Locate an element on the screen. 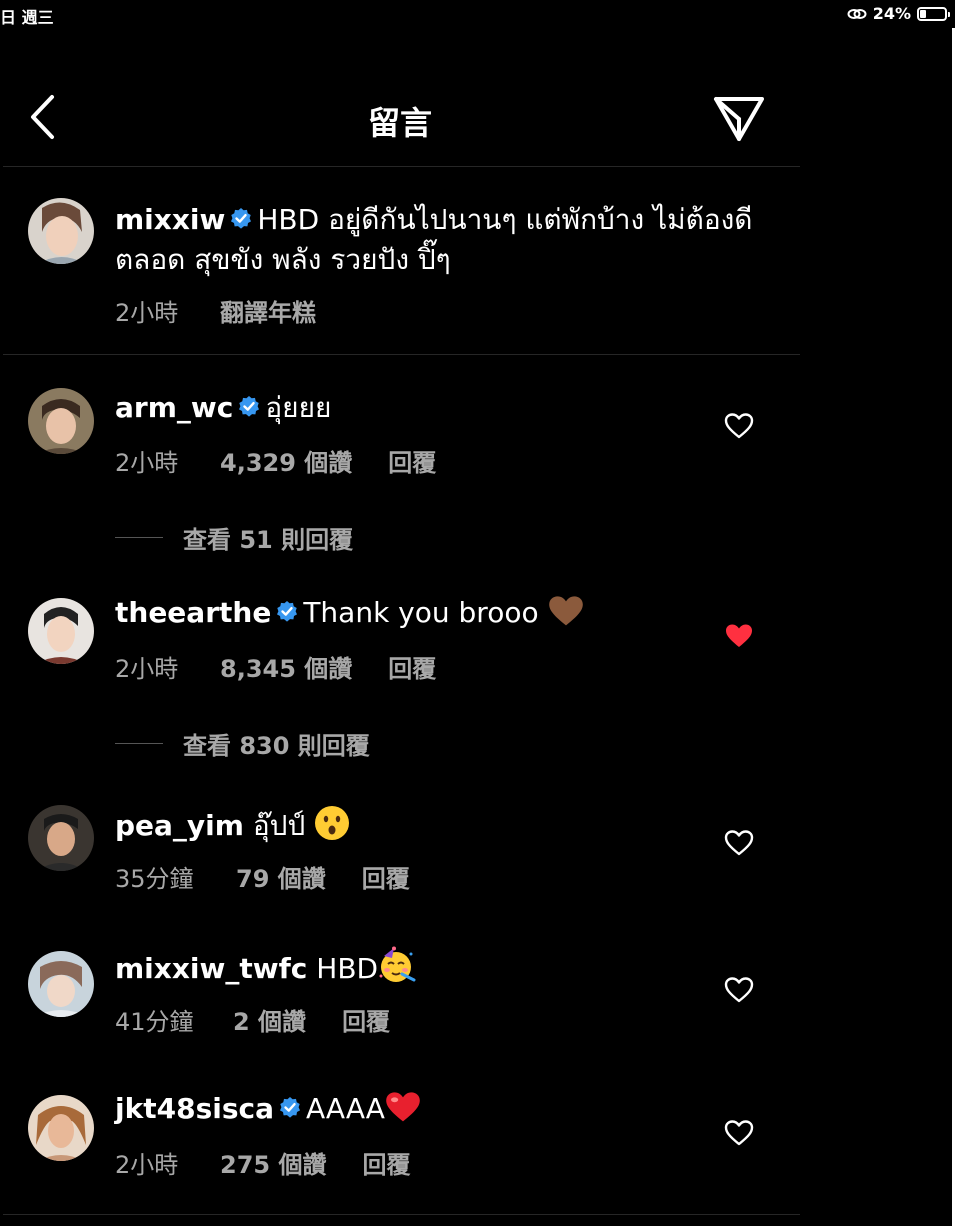  view-replies-button: 查看 830 則回覆 is located at coordinates (242, 743).